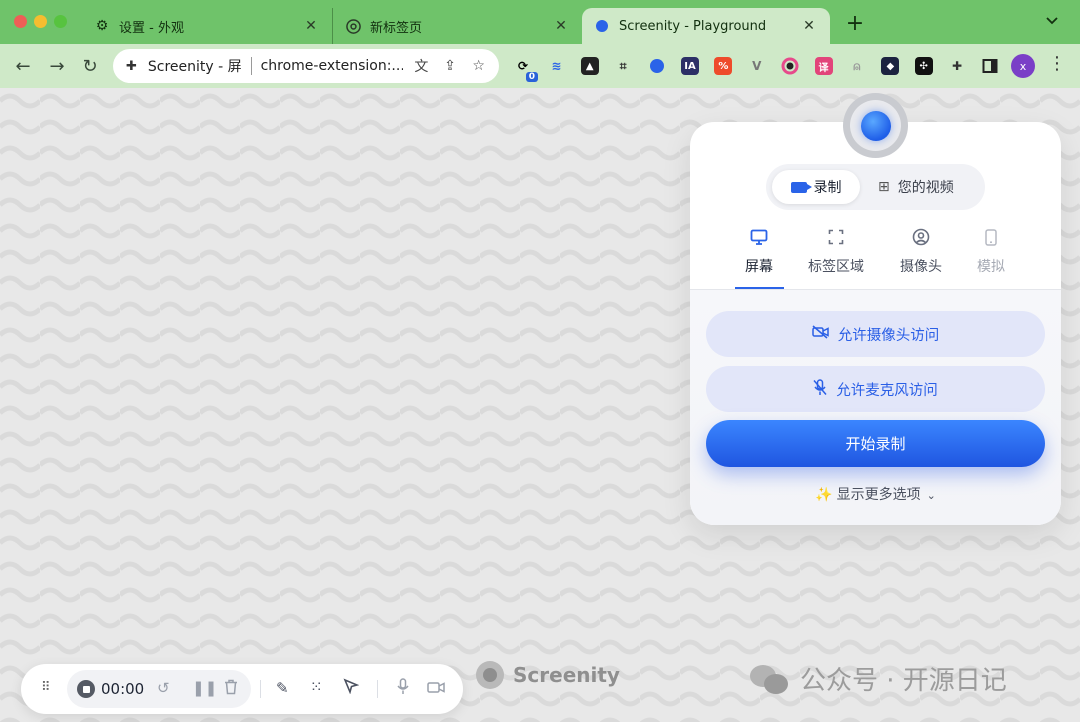 The width and height of the screenshot is (1080, 722). Describe the element at coordinates (436, 689) in the screenshot. I see `camera-icon` at that location.